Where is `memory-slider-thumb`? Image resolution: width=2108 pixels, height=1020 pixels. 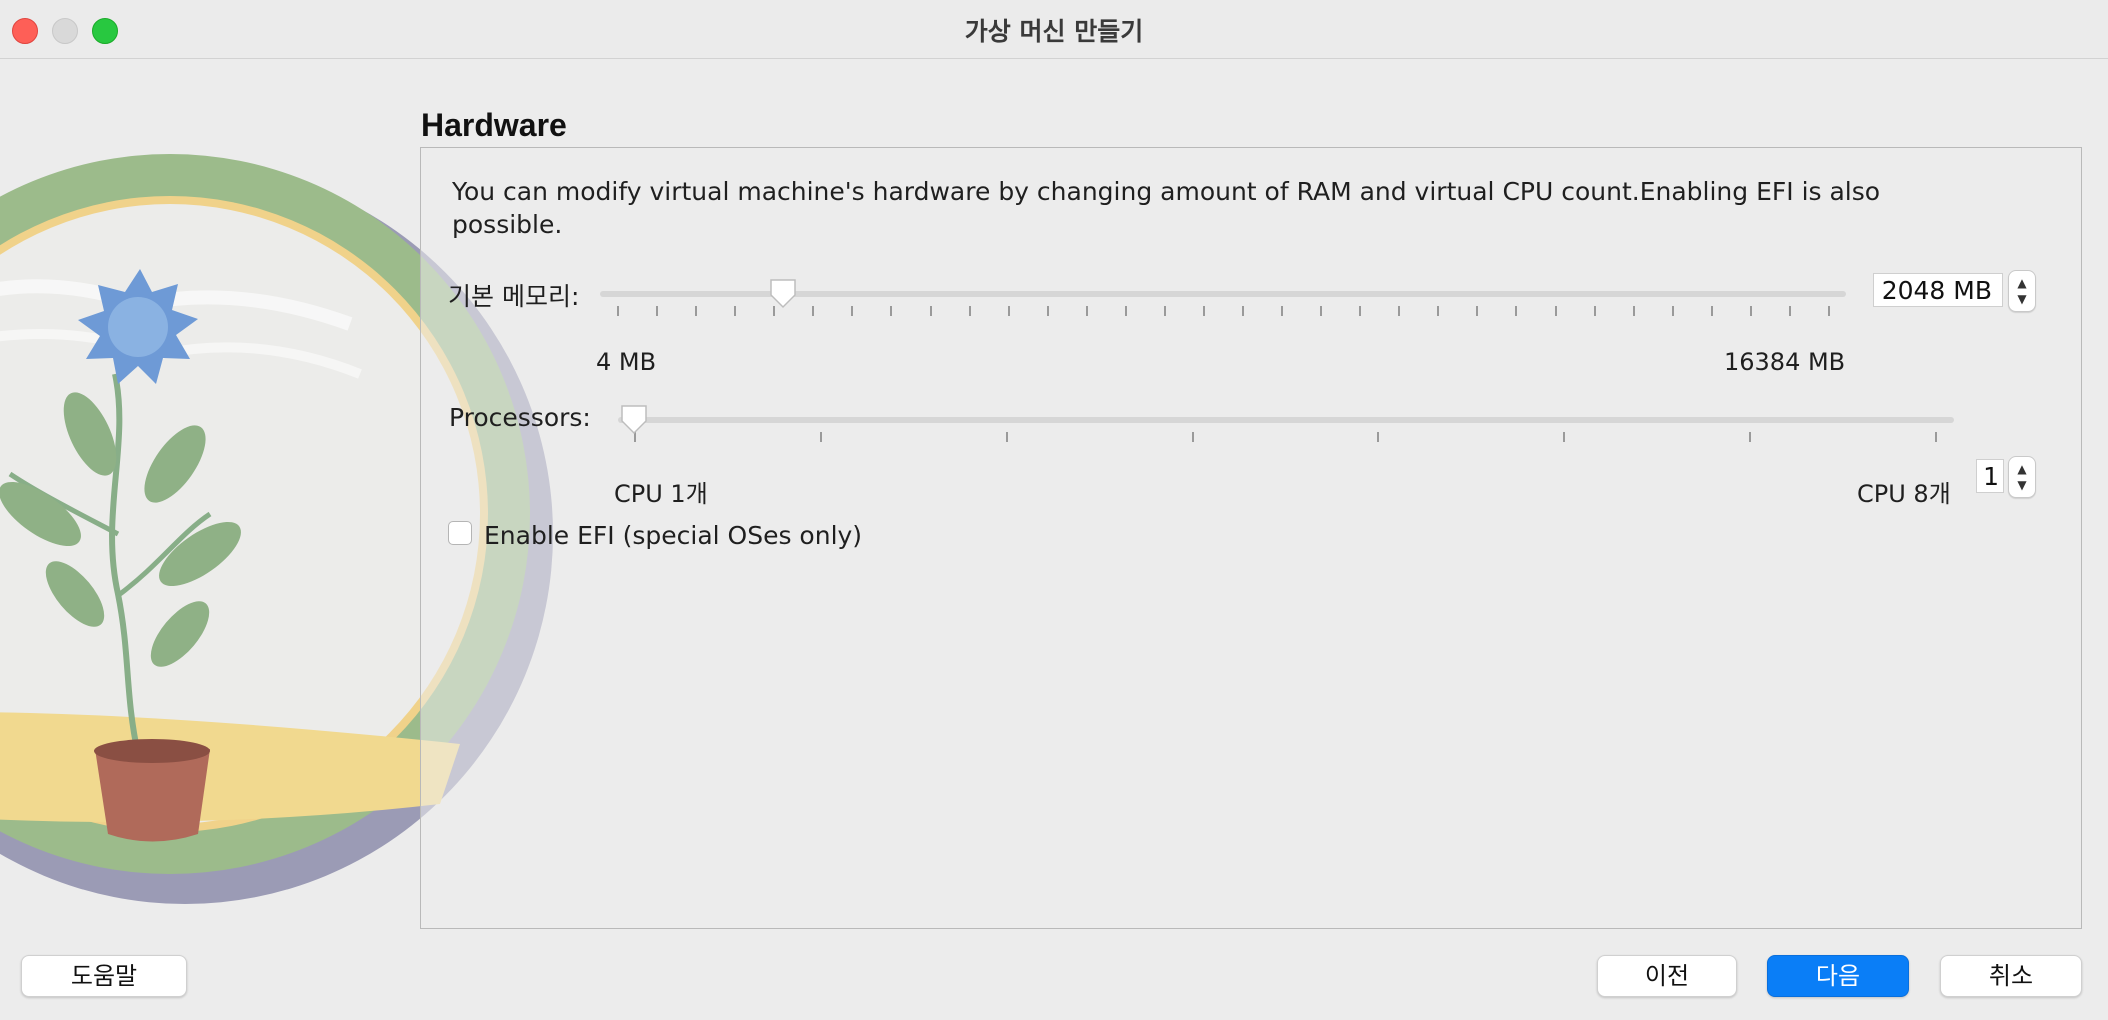
memory-slider-thumb is located at coordinates (783, 293).